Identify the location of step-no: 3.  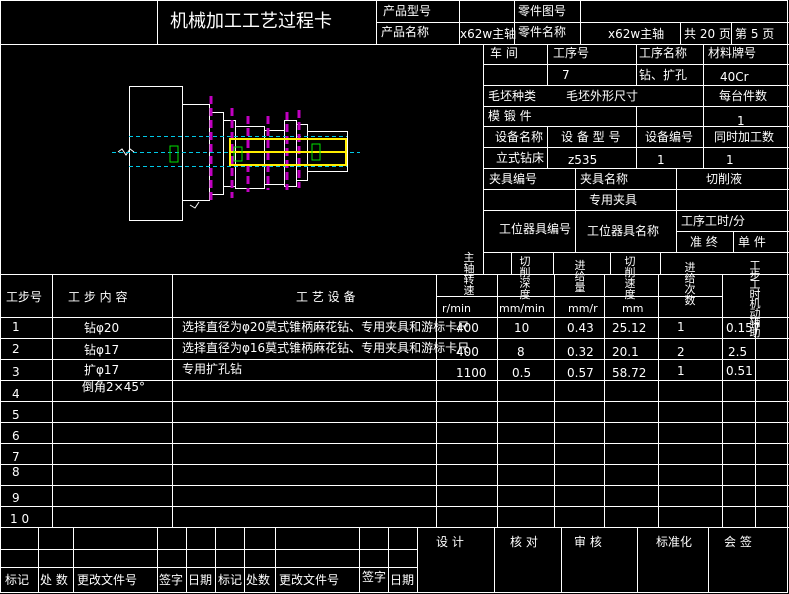
(16, 372).